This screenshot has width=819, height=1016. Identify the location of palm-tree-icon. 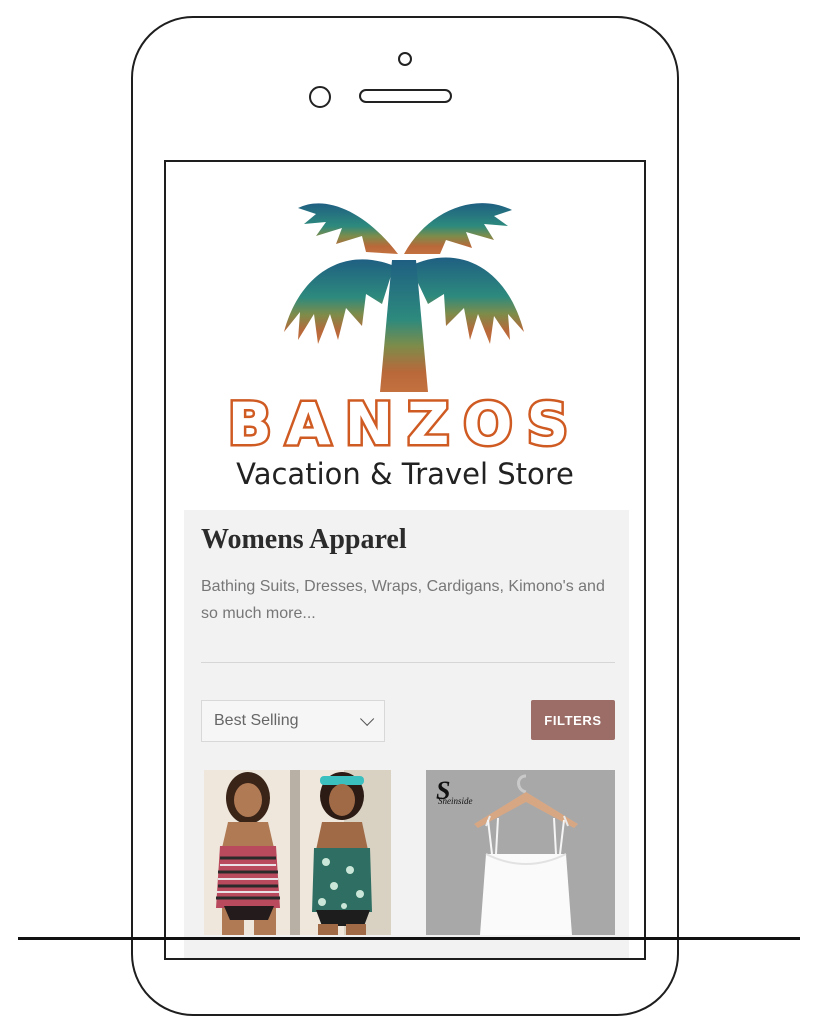
(404, 297).